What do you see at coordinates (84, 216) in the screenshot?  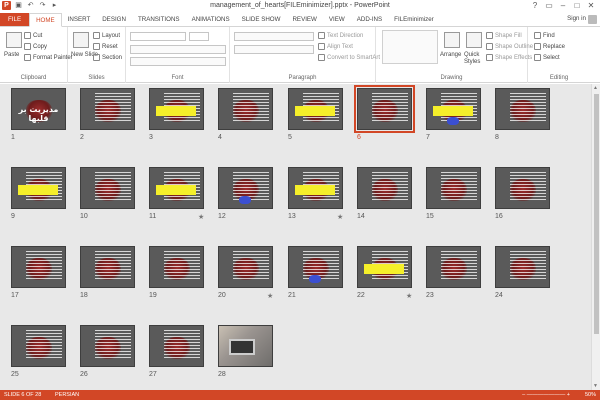 I see `slide-number: 10` at bounding box center [84, 216].